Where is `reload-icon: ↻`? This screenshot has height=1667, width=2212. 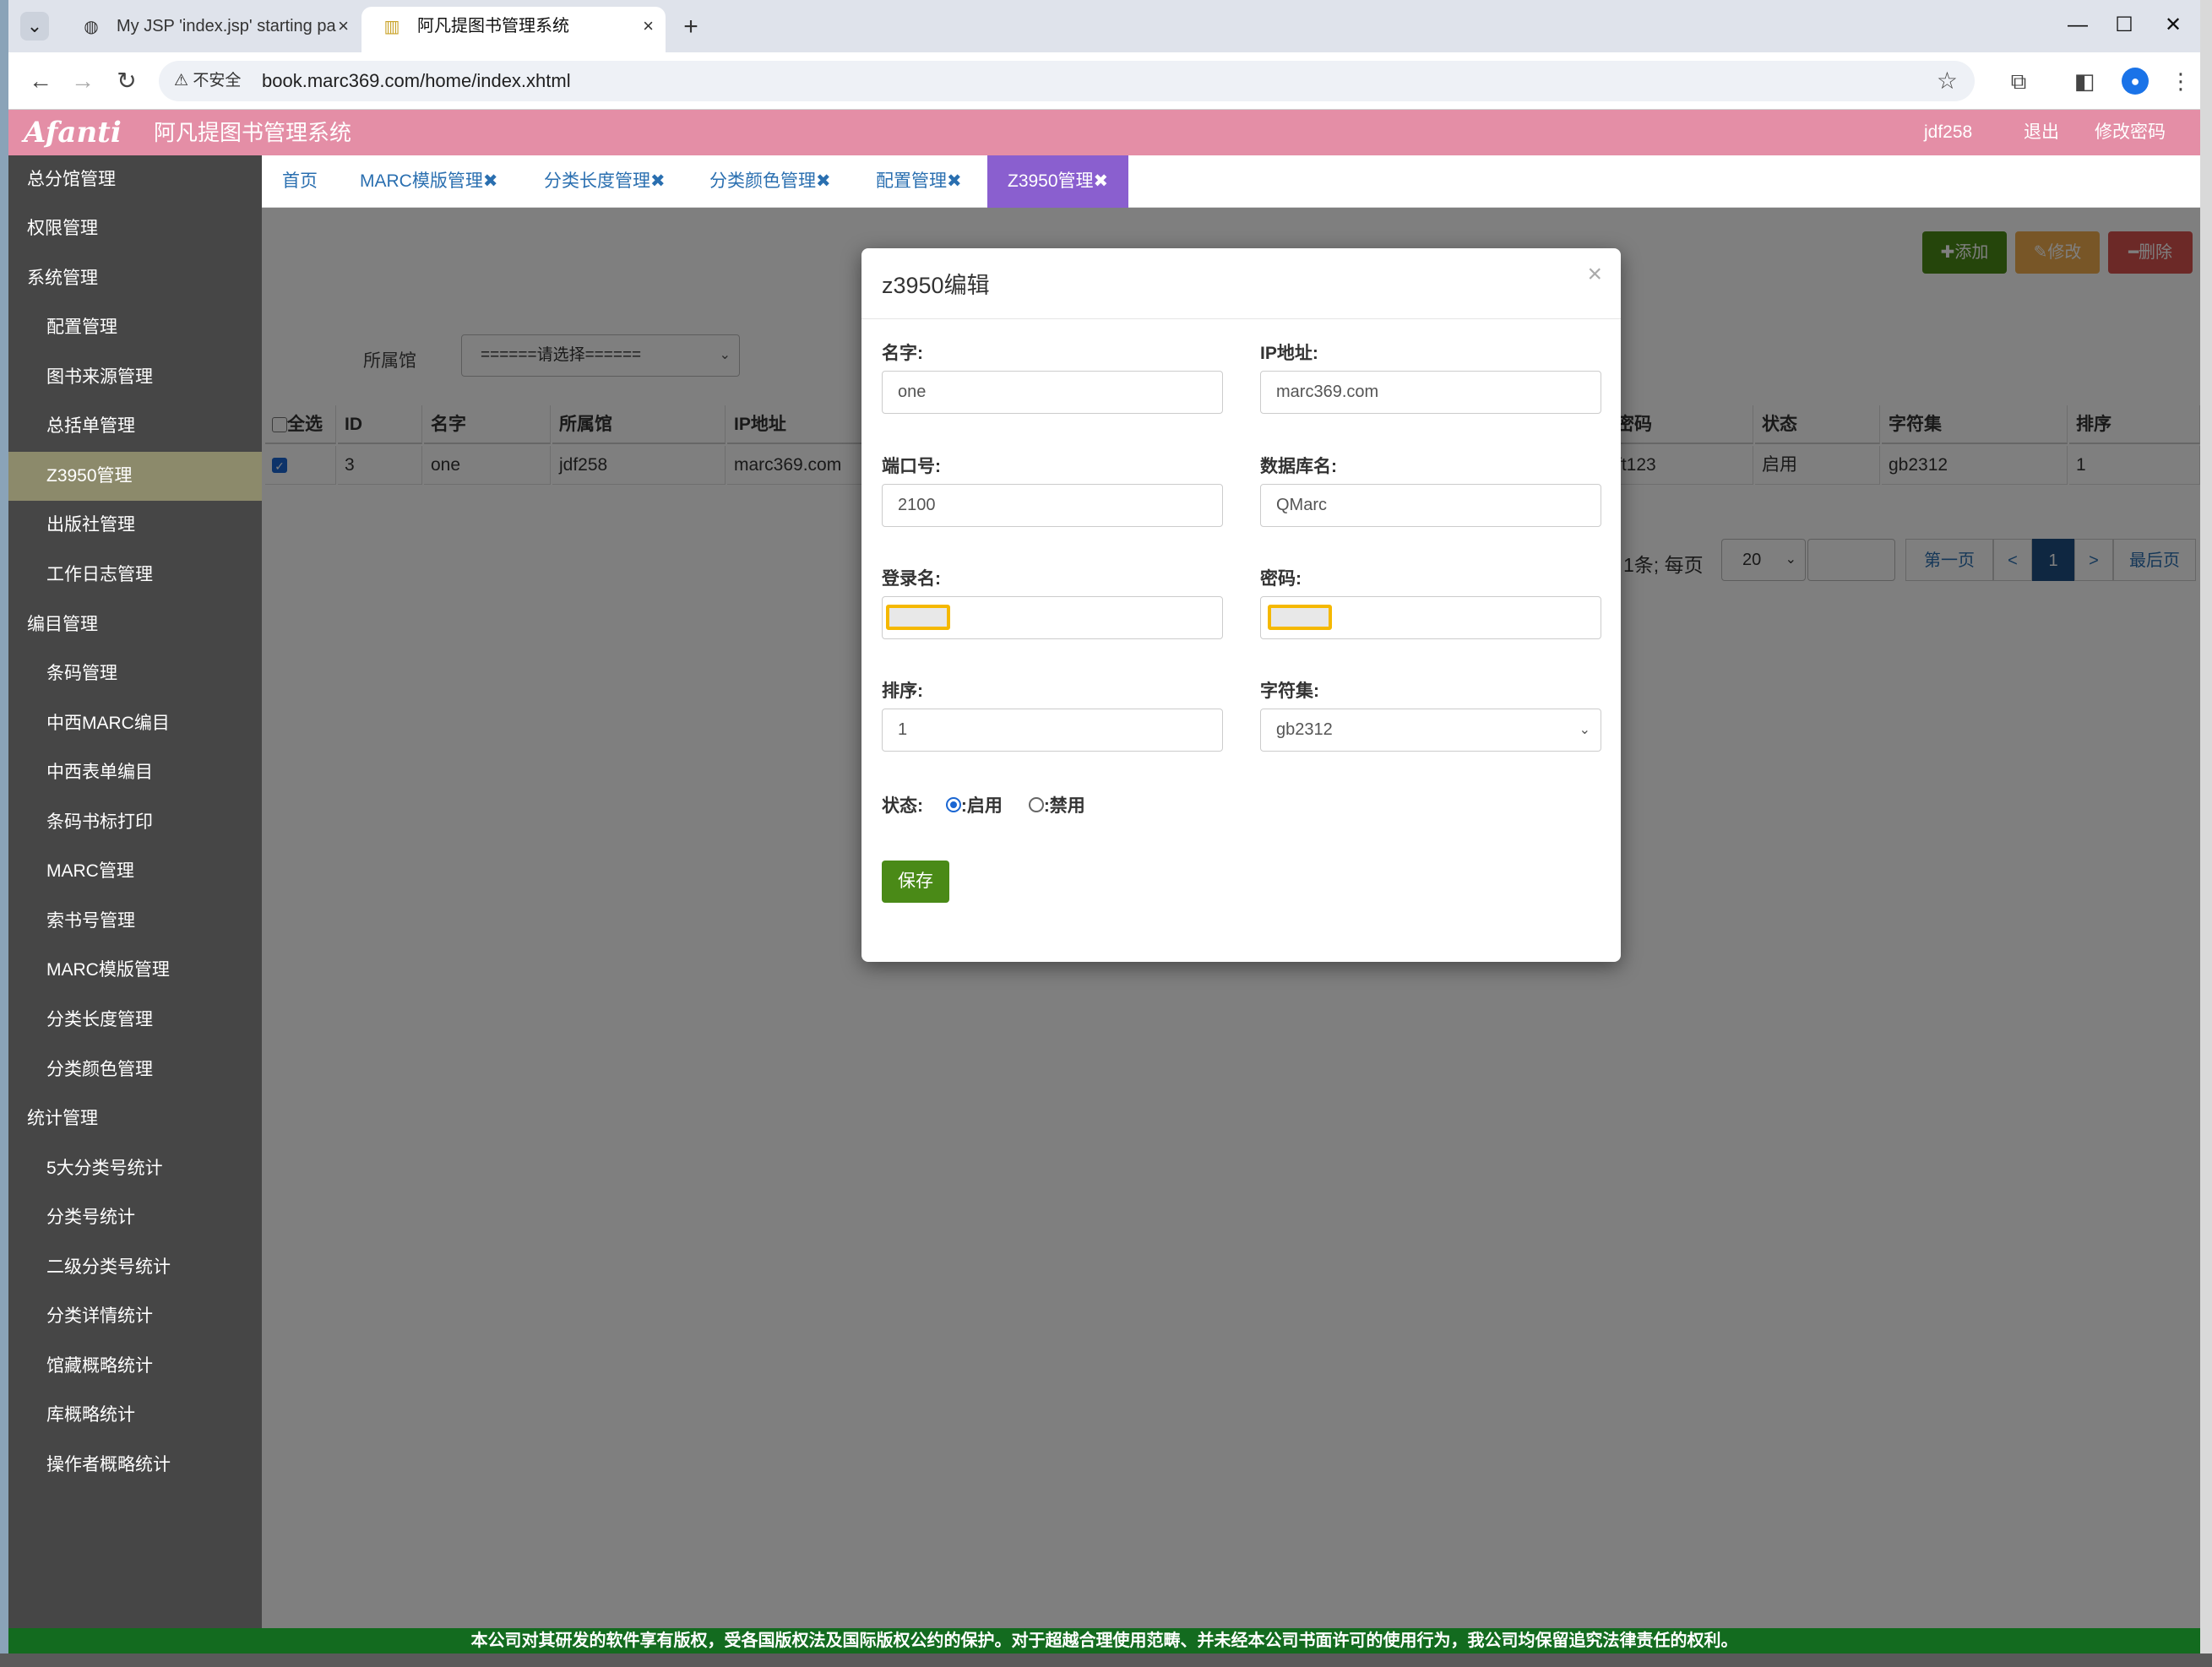
reload-icon: ↻ is located at coordinates (127, 81).